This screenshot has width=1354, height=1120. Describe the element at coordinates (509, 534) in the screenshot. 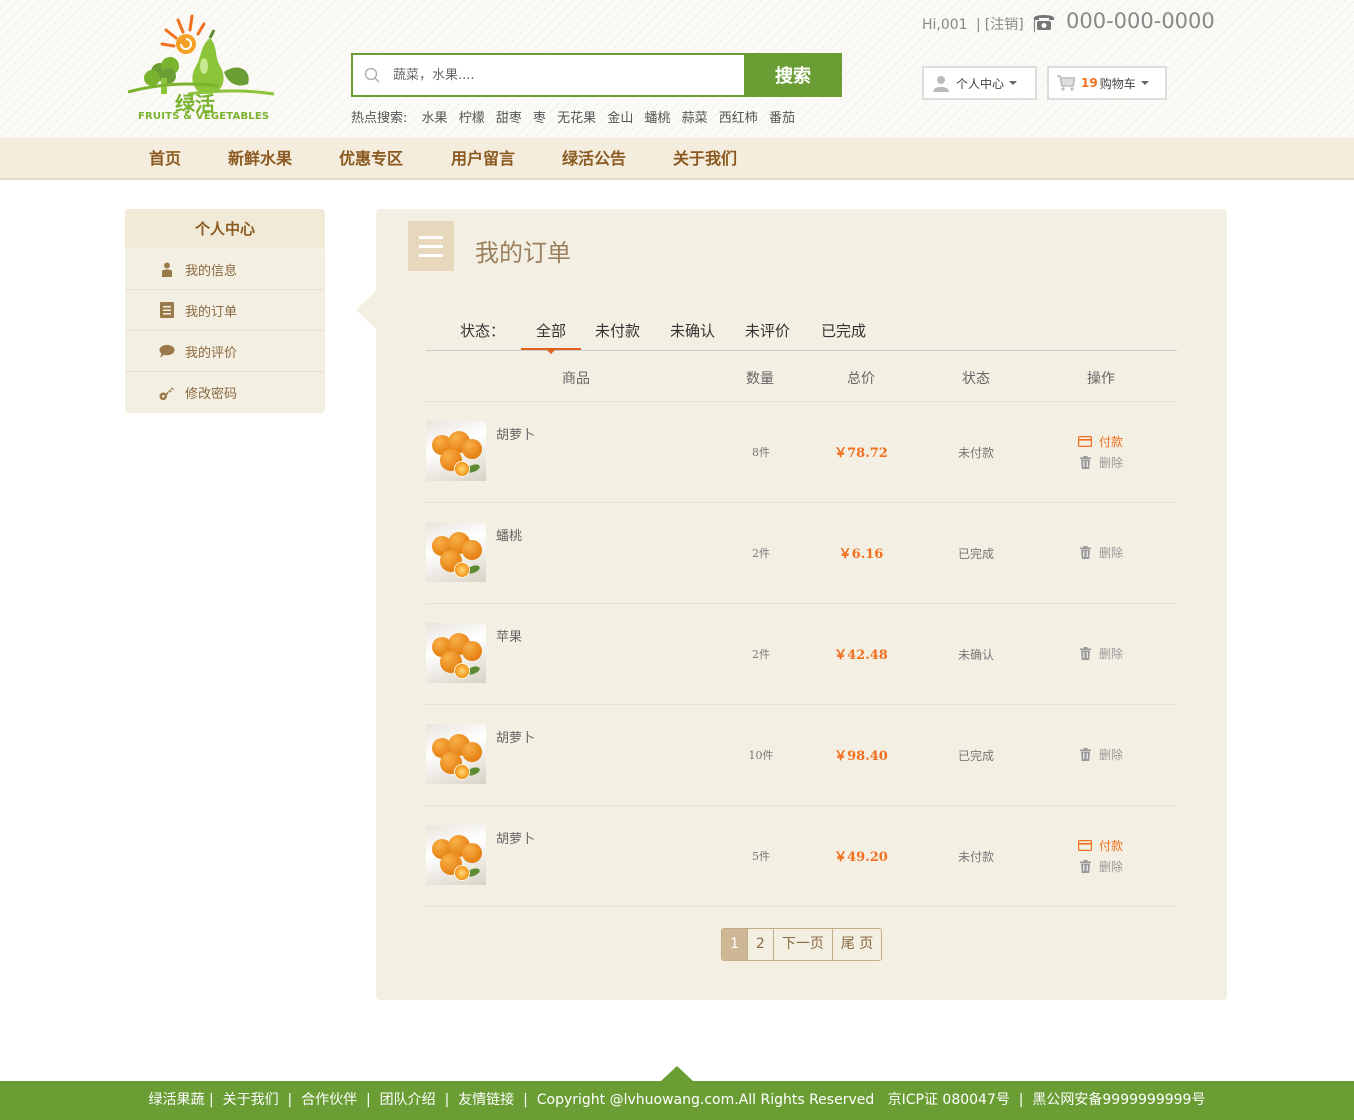

I see `product-name: 蟠桃` at that location.